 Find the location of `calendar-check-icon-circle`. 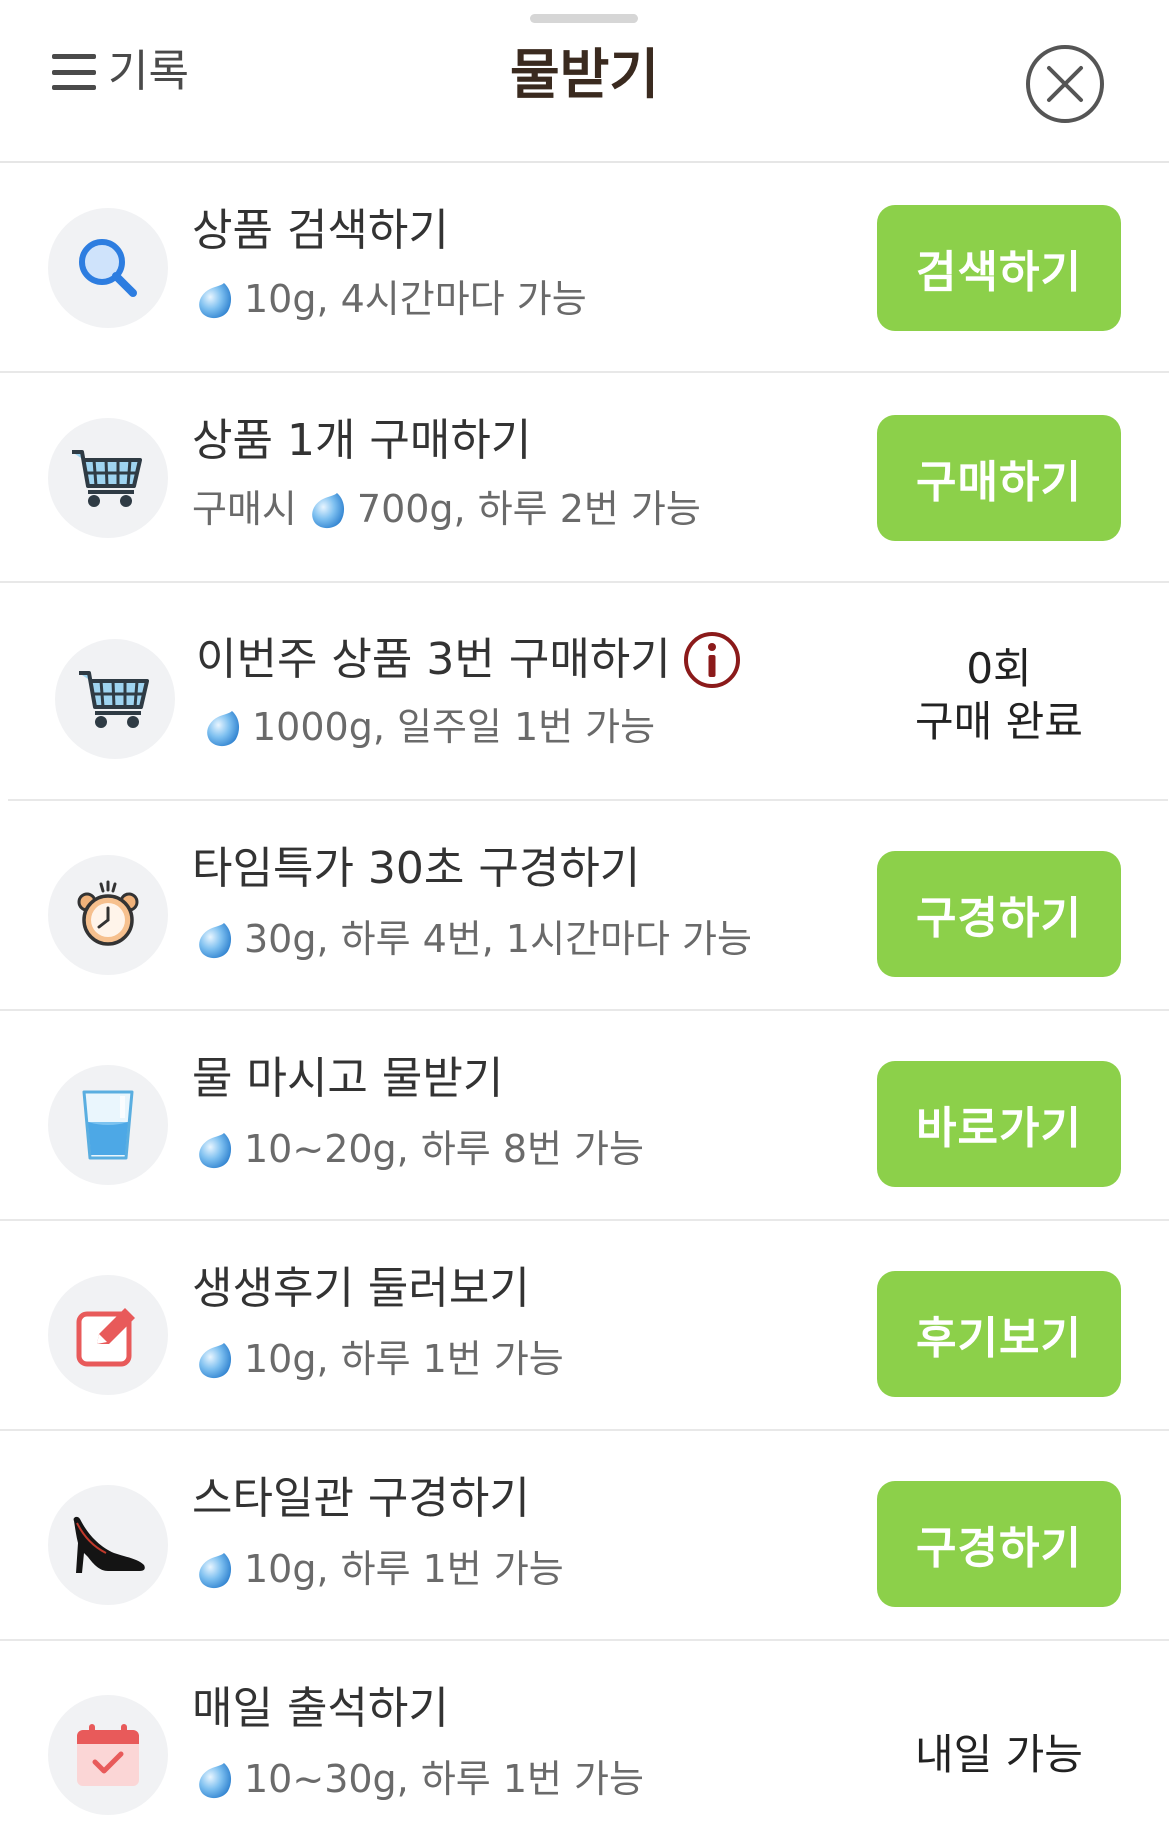

calendar-check-icon-circle is located at coordinates (108, 1755).